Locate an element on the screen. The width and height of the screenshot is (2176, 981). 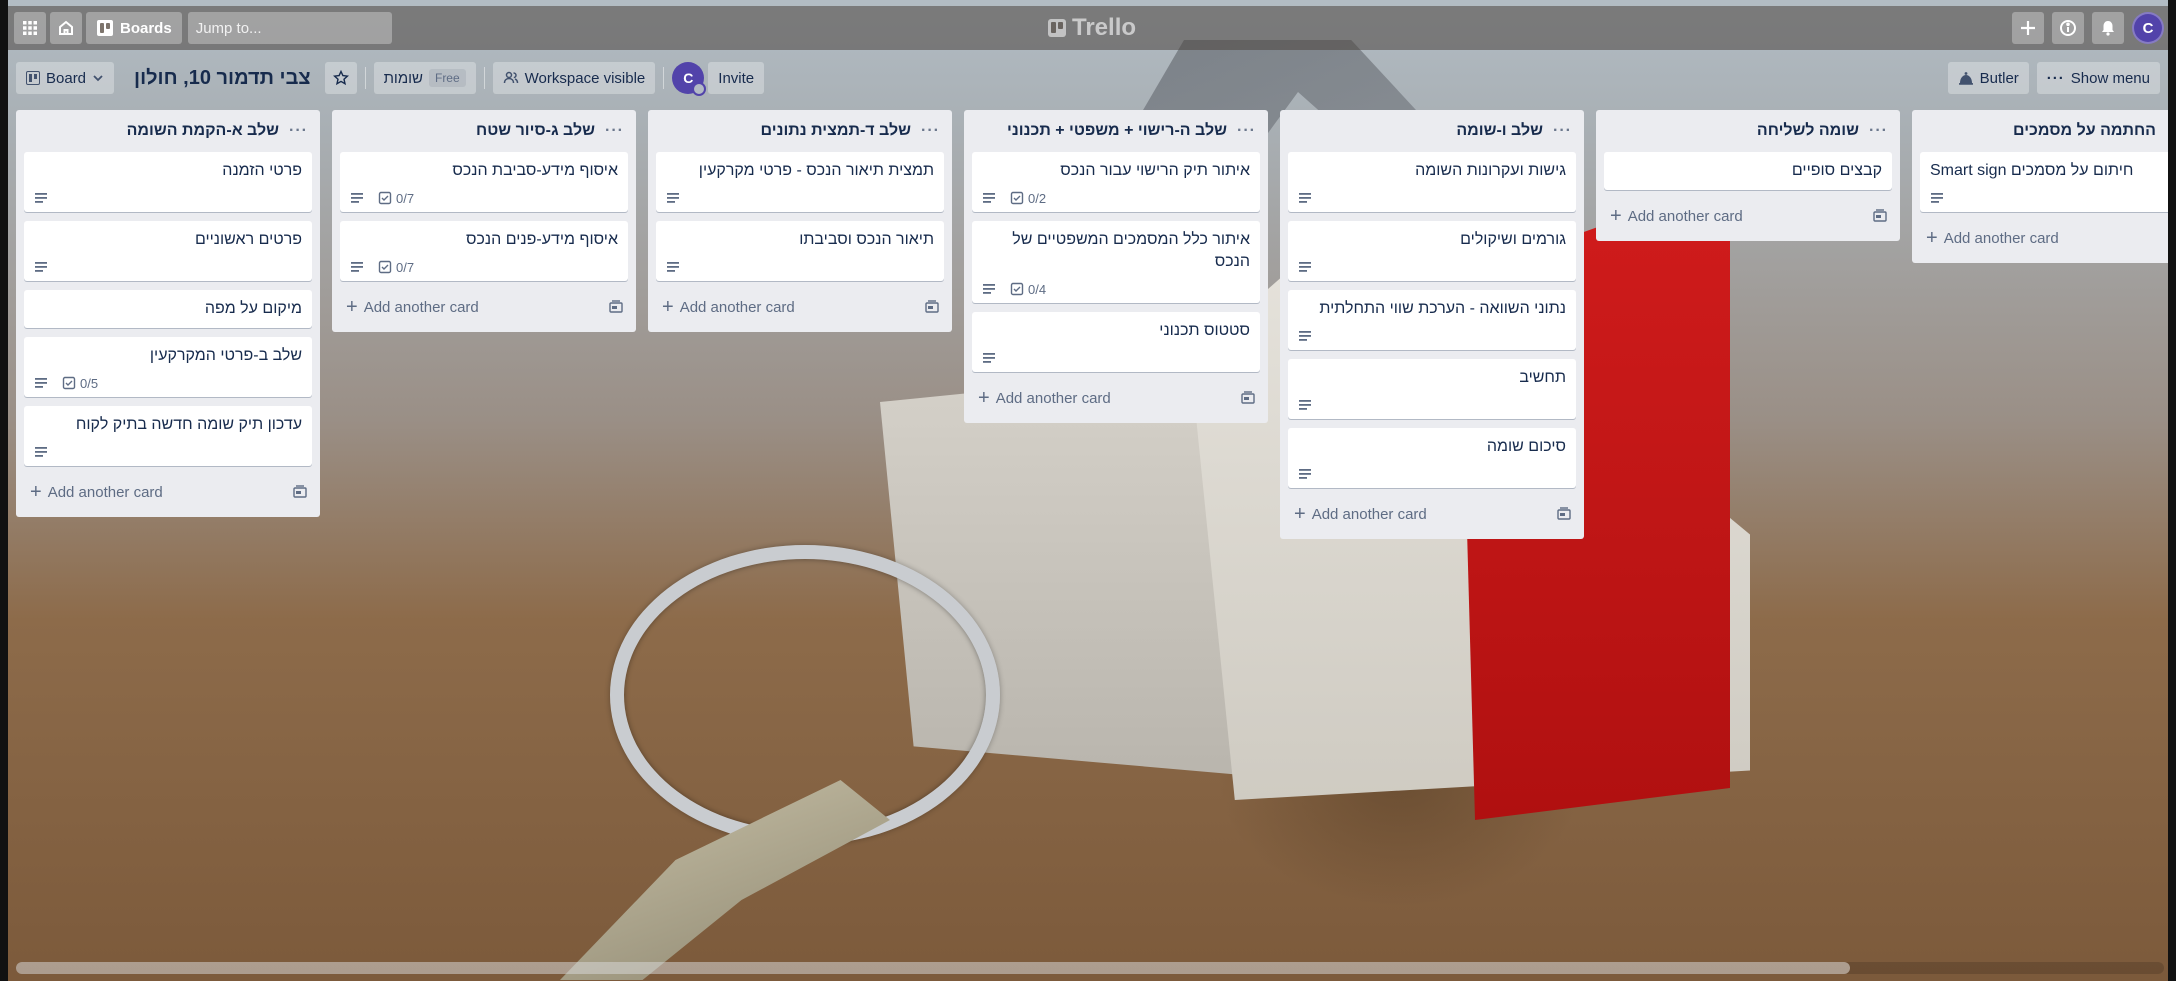
card: פרטים ראשוניים is located at coordinates (168, 251).